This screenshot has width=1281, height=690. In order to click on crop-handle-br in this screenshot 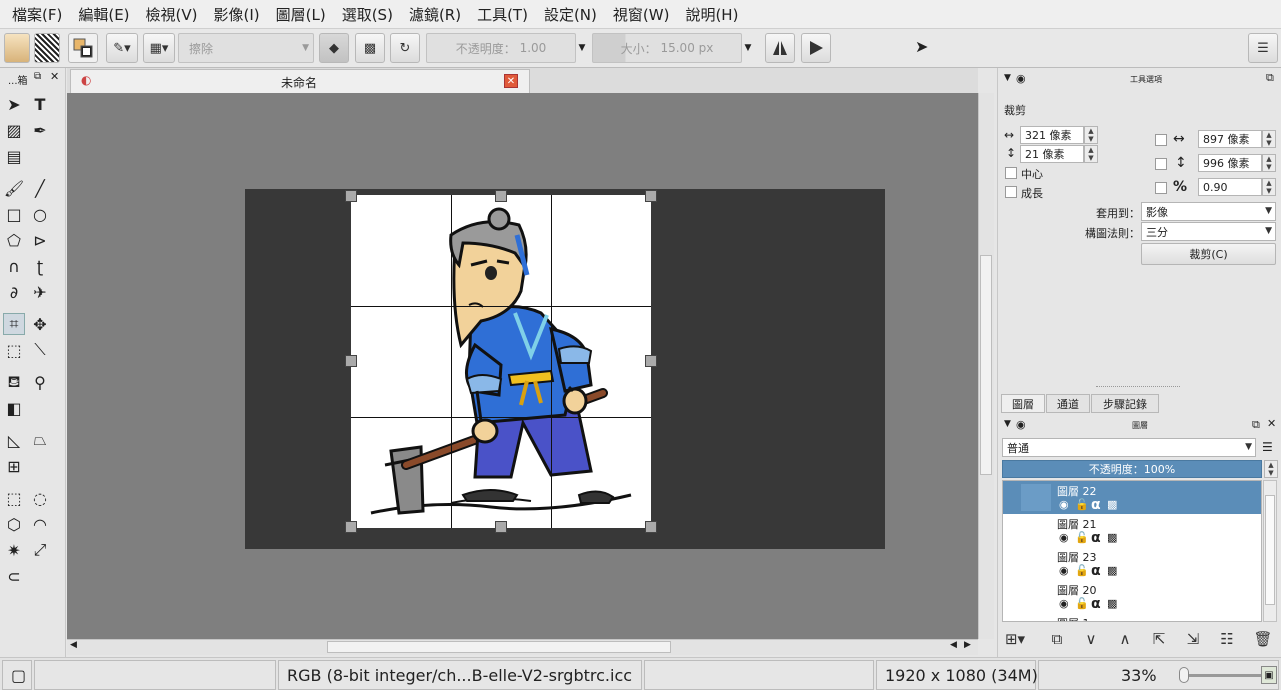, I will do `click(651, 527)`.